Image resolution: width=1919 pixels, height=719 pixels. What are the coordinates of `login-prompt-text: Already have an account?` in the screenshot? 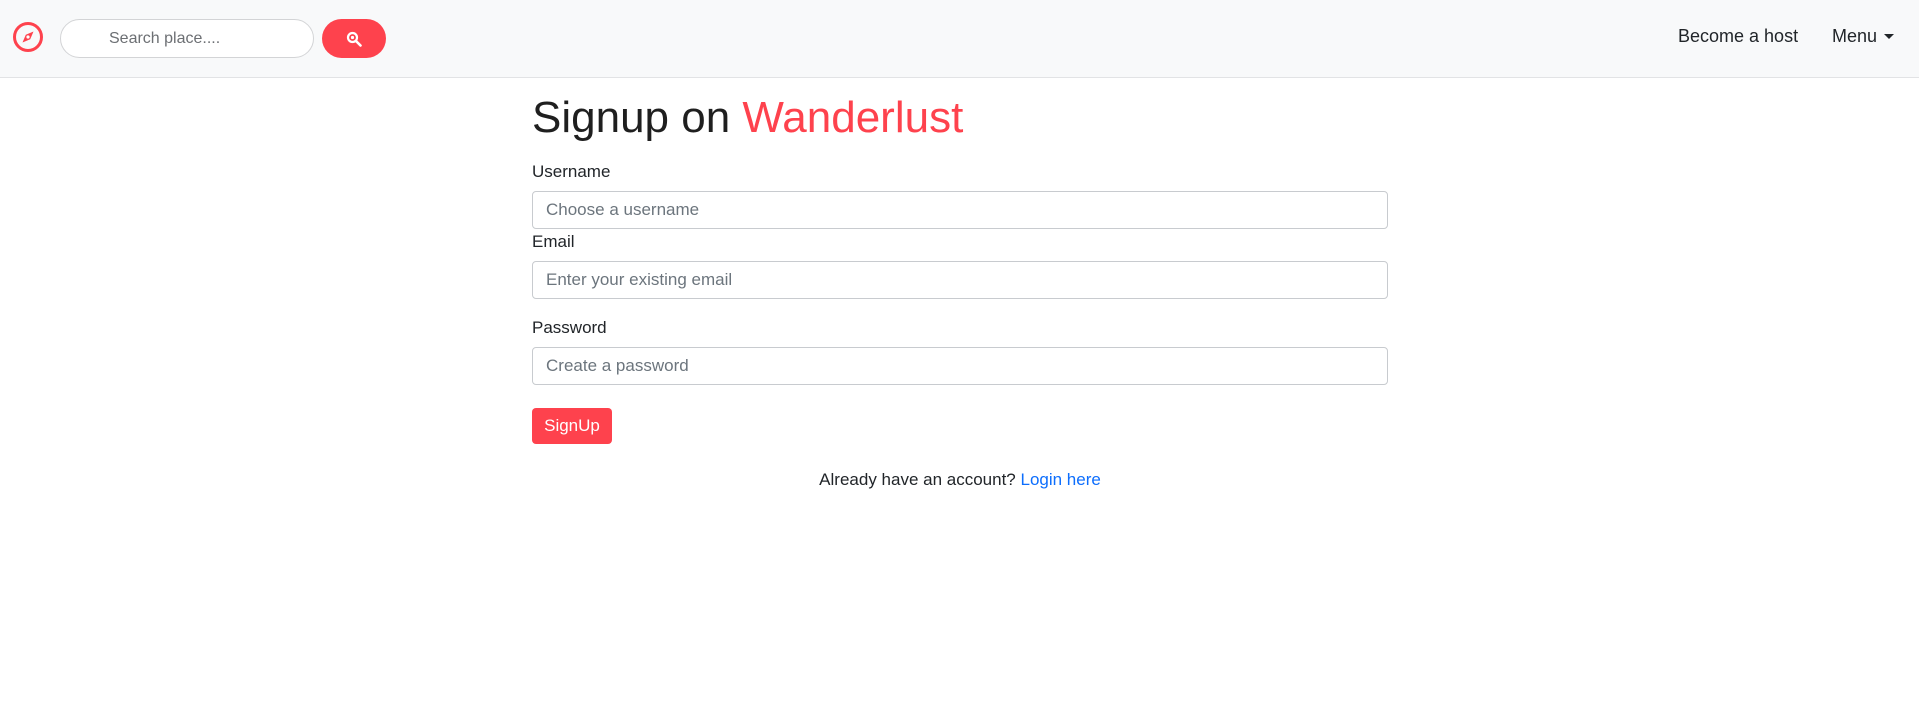 It's located at (920, 479).